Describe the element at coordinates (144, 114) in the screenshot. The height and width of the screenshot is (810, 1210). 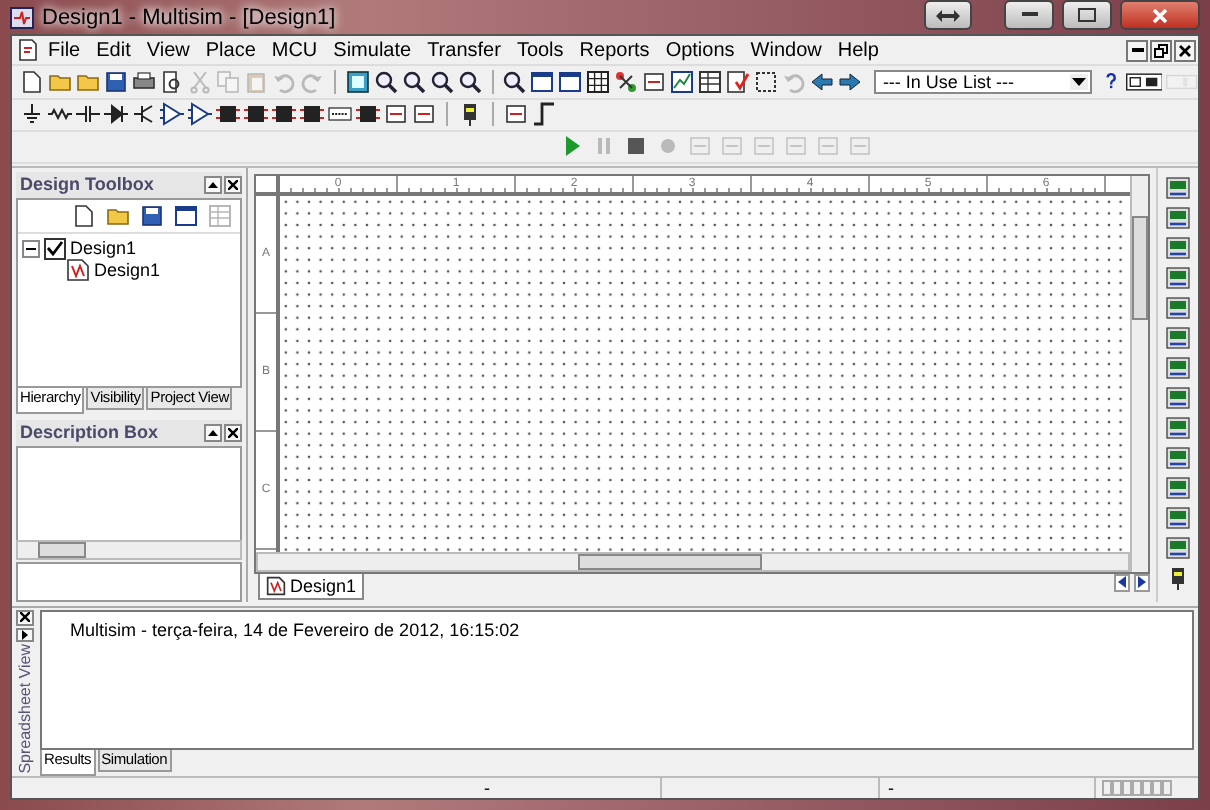
I see `transistor-icon` at that location.